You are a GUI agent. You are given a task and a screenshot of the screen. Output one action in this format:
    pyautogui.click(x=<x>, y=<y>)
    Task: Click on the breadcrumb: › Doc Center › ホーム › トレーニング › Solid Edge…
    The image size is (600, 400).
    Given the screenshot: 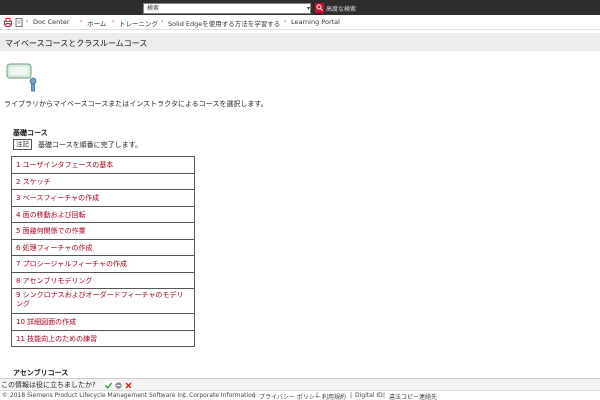 What is the action you would take?
    pyautogui.click(x=300, y=22)
    